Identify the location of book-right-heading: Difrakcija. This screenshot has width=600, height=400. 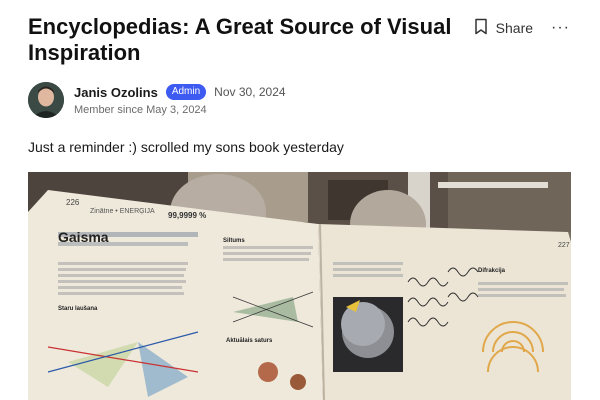
(492, 271).